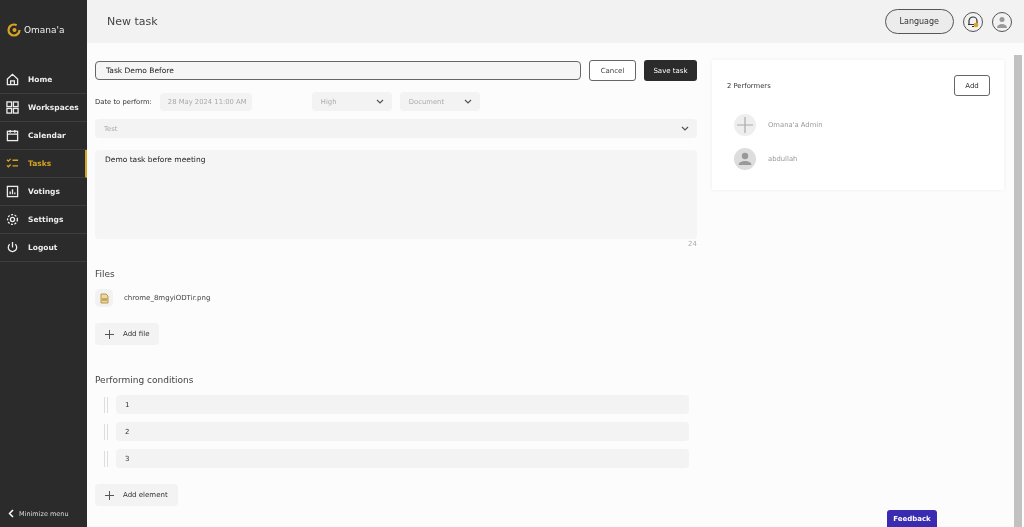 Image resolution: width=1024 pixels, height=527 pixels. What do you see at coordinates (919, 21) in the screenshot?
I see `language-button: Language` at bounding box center [919, 21].